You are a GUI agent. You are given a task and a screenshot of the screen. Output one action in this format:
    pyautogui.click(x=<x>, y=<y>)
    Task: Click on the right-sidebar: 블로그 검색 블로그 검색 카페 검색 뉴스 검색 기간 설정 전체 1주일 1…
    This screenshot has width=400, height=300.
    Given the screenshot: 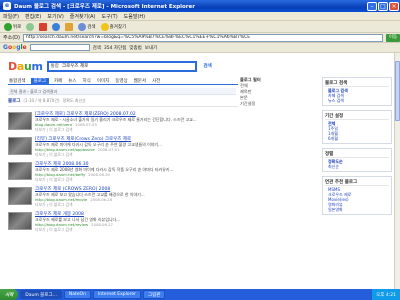 What is the action you would take?
    pyautogui.click(x=357, y=148)
    